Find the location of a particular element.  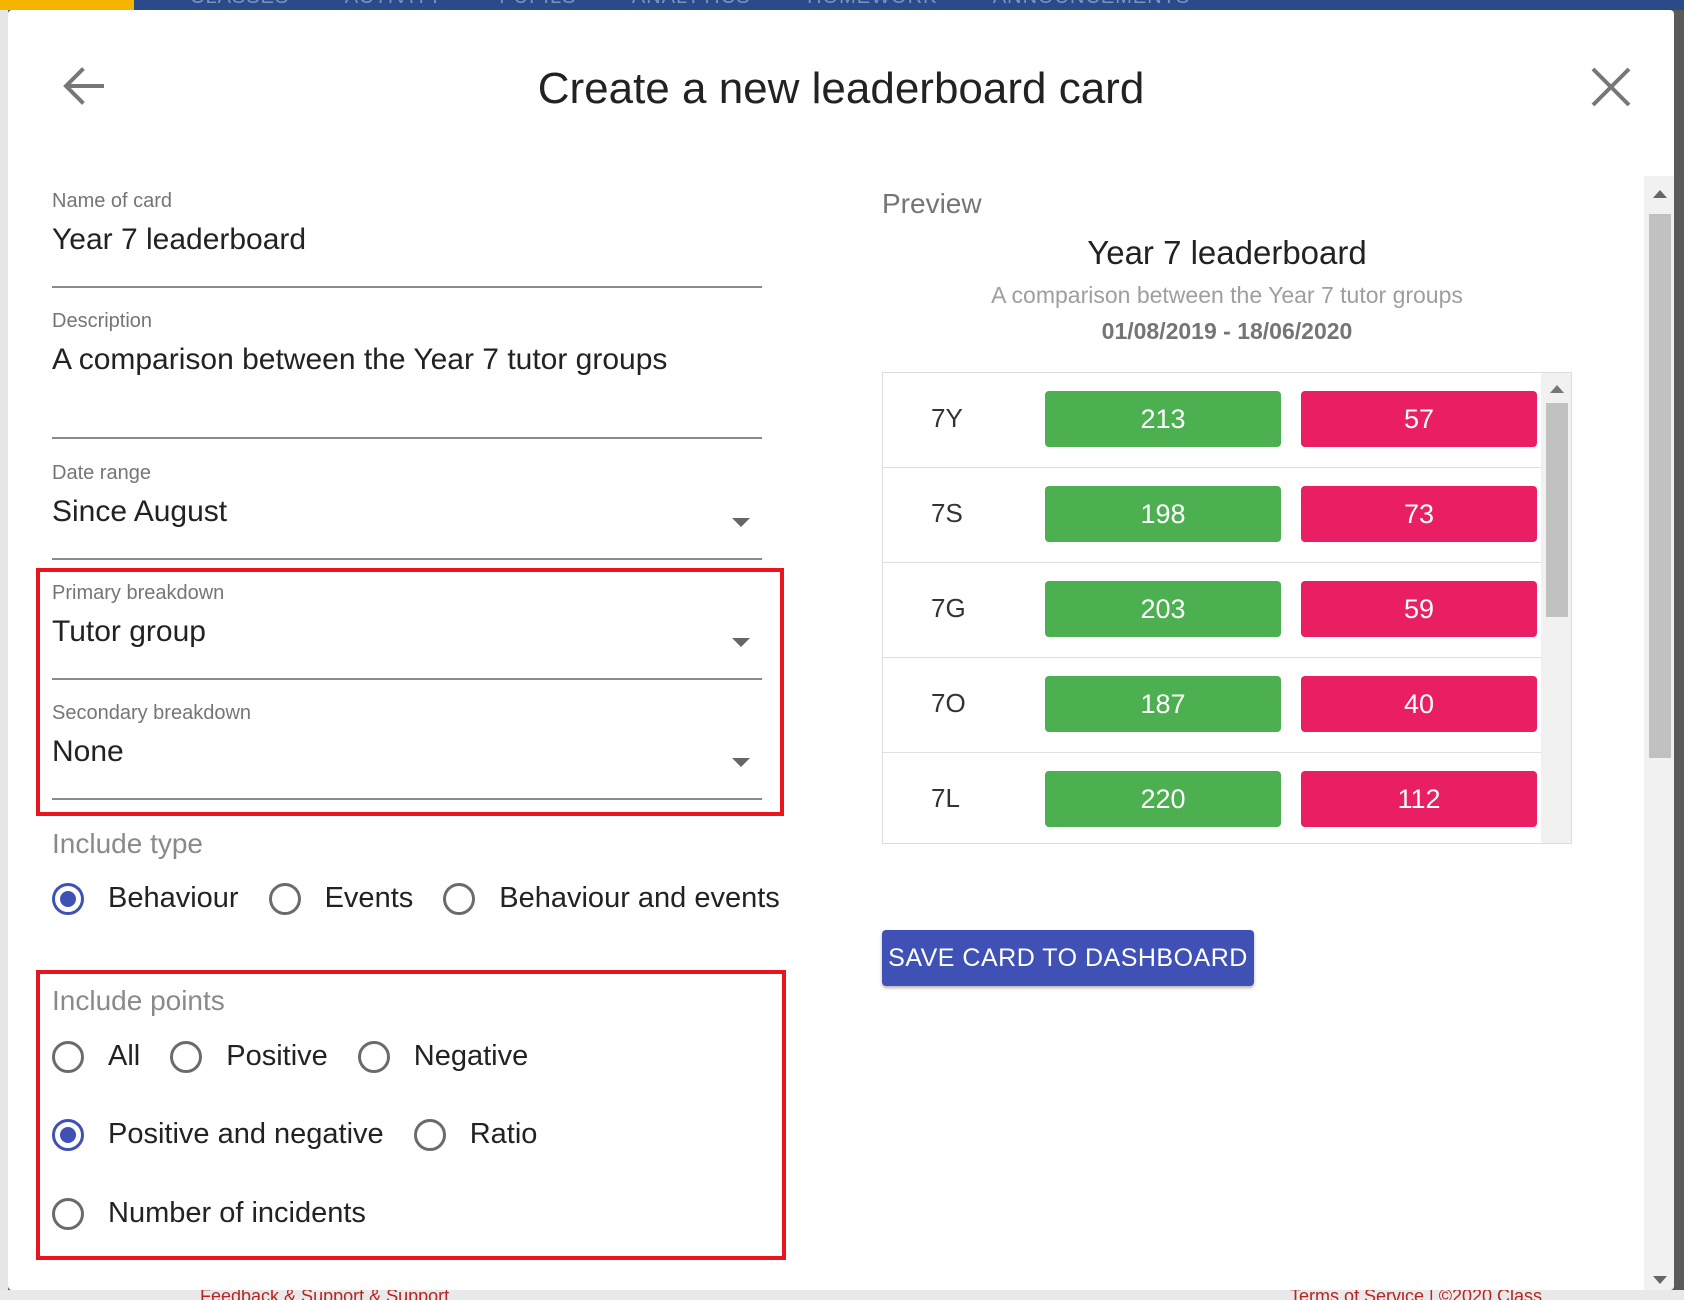

footer-link: Feedback & Support & Support is located at coordinates (325, 1295).